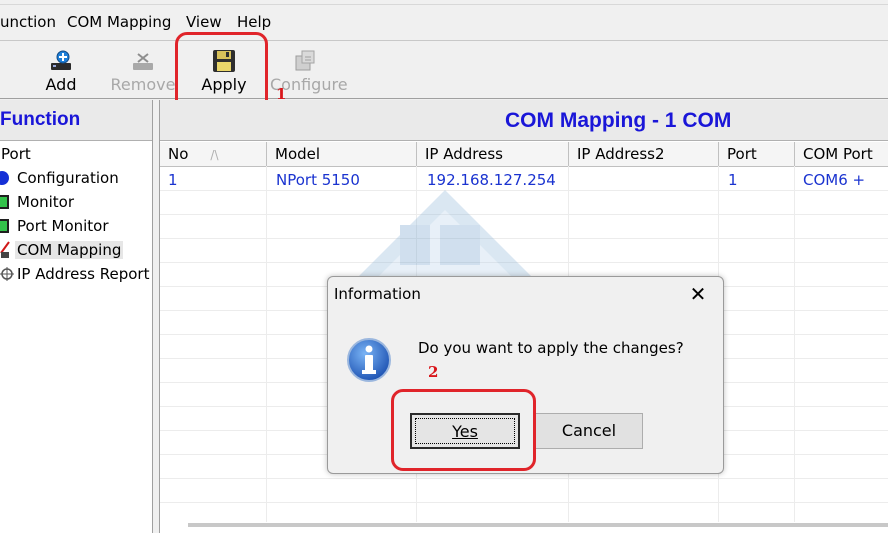  I want to click on tree-item-label: Configuration, so click(68, 178).